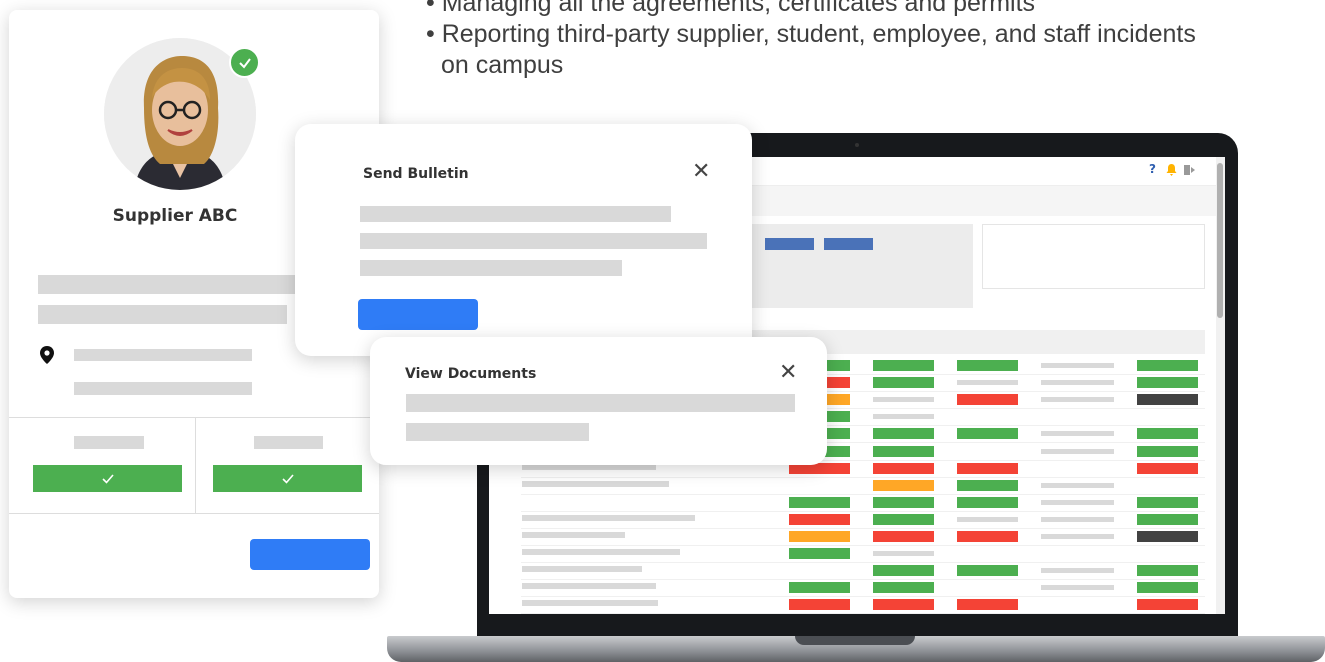 The height and width of the screenshot is (662, 1325). What do you see at coordinates (244, 62) in the screenshot?
I see `check-circle-icon` at bounding box center [244, 62].